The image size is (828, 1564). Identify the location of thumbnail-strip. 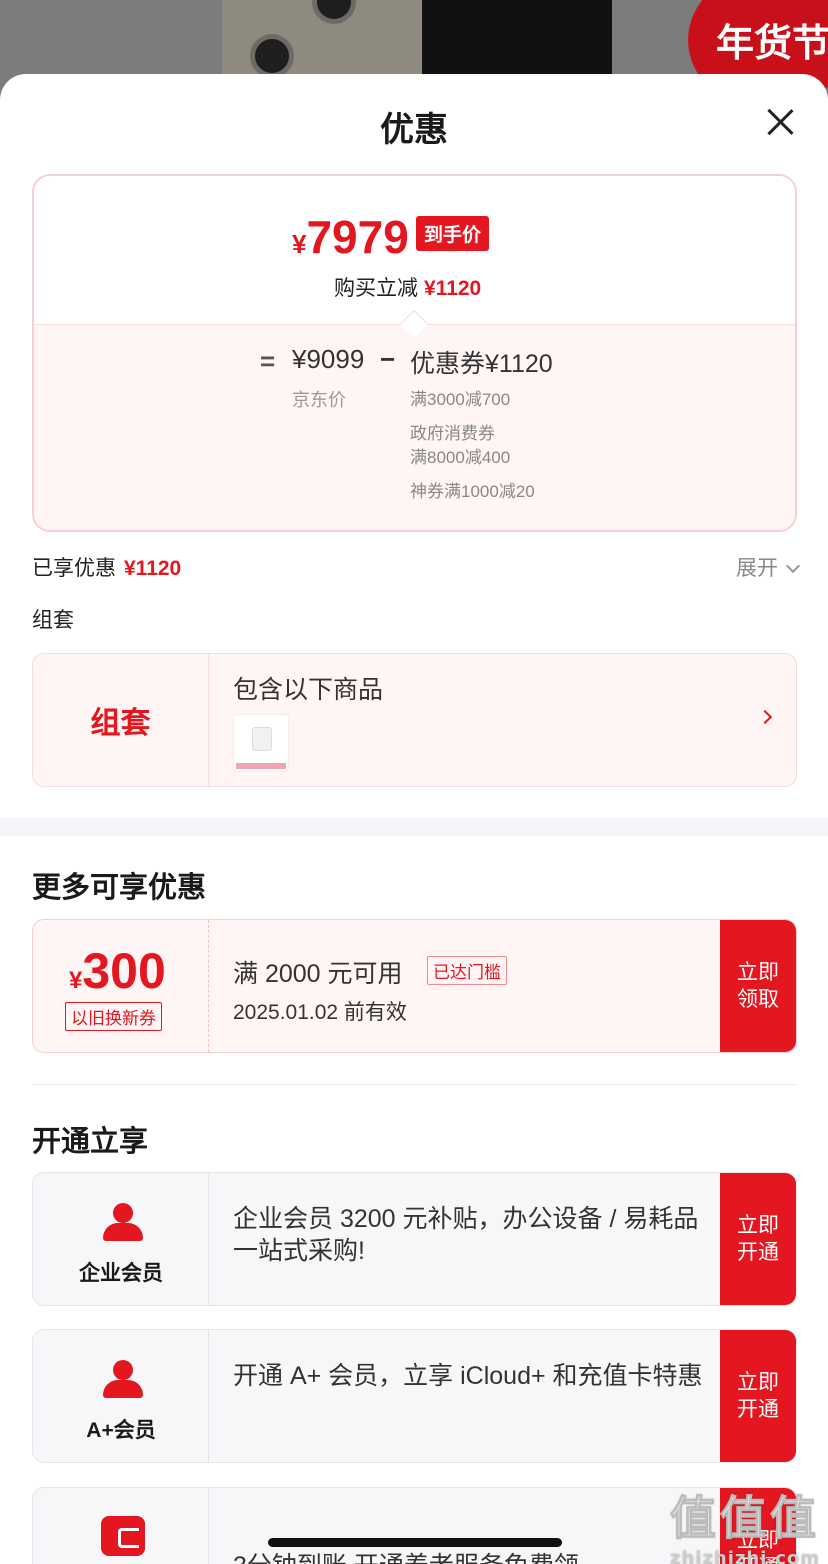
(261, 766).